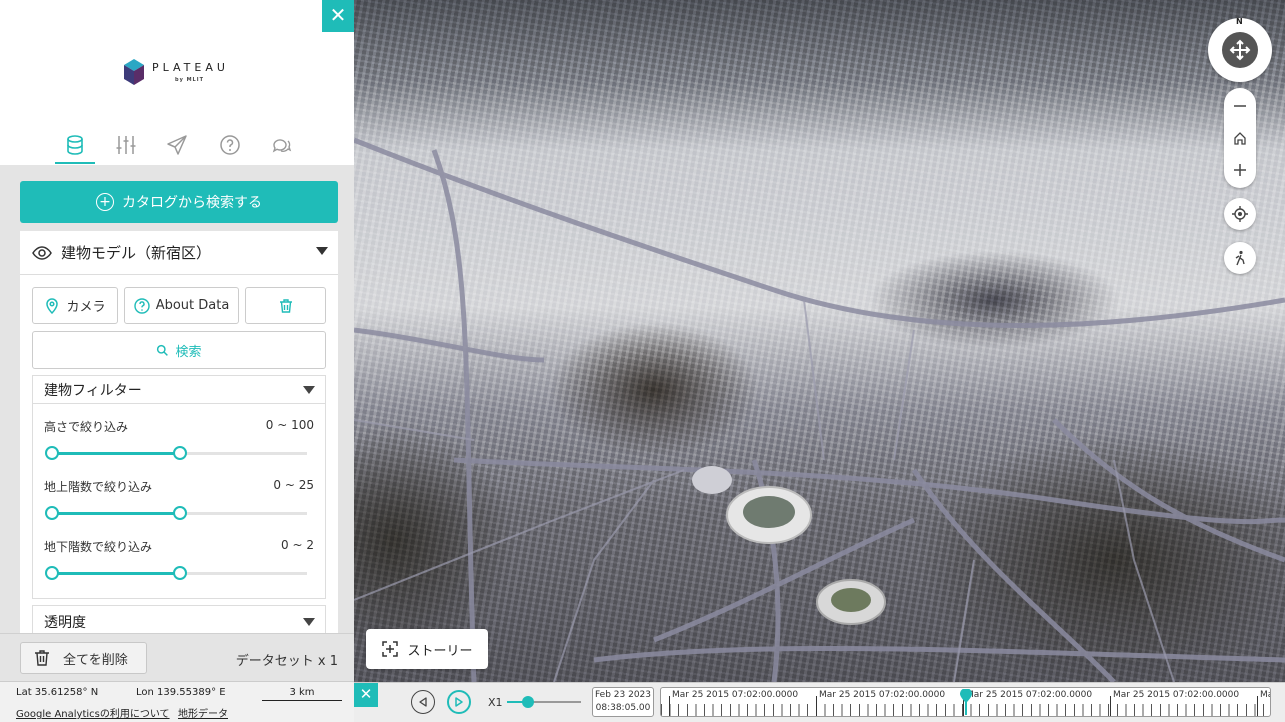 This screenshot has width=1285, height=722. I want to click on logo-wordmark: PLATEAU, so click(190, 67).